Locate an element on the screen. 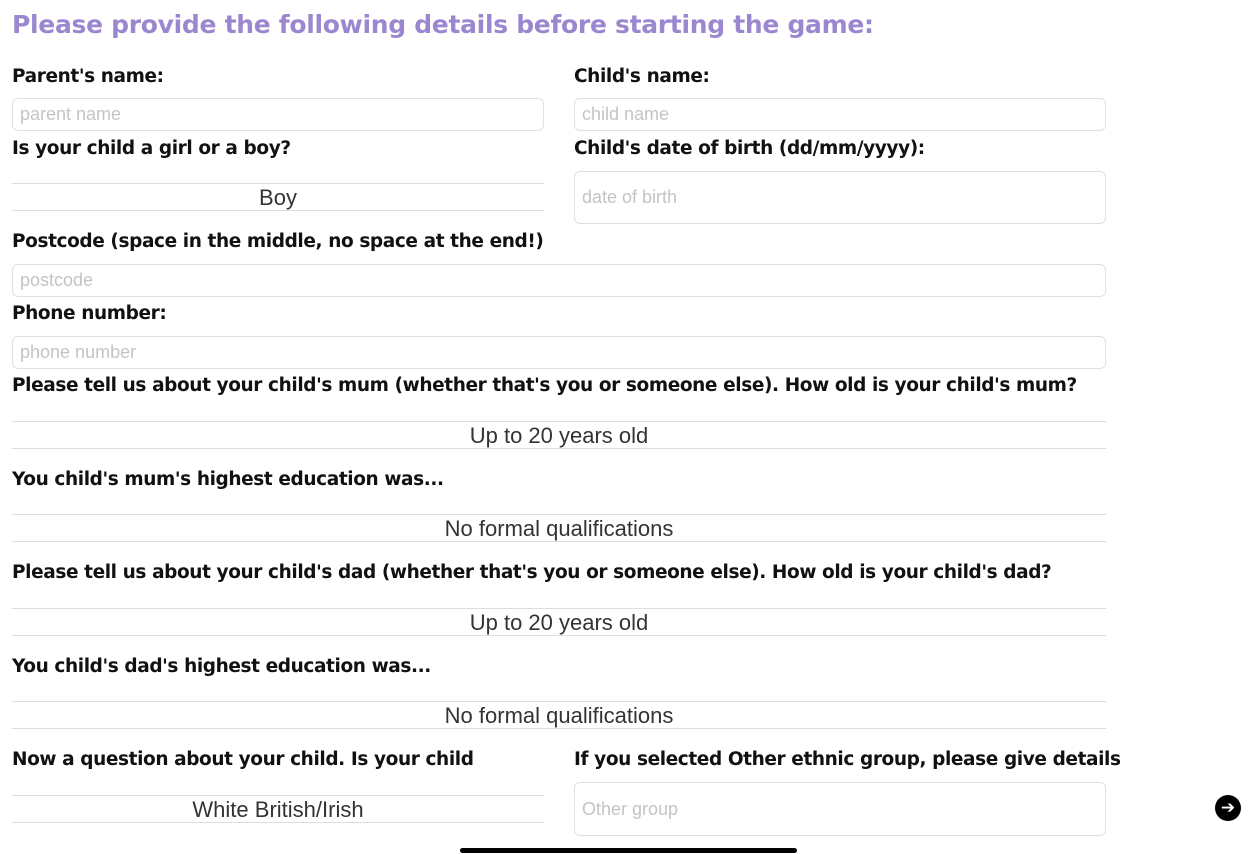  parent-name-input is located at coordinates (278, 114).